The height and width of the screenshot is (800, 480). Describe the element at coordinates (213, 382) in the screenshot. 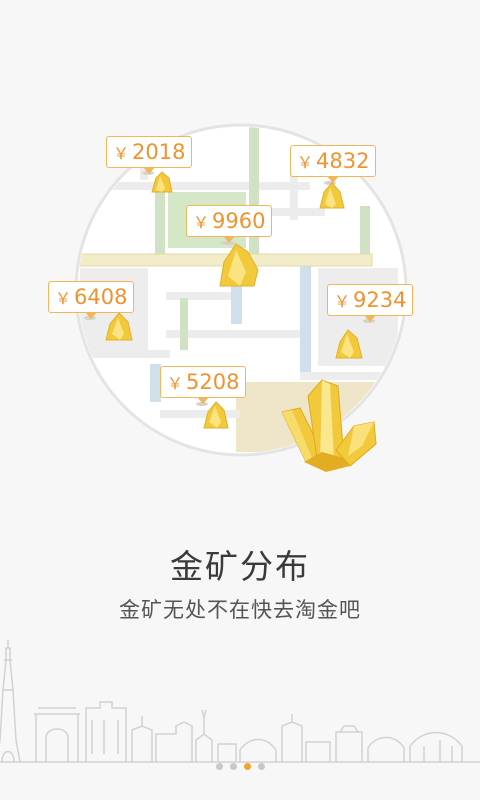

I see `price-amount: 5208` at that location.